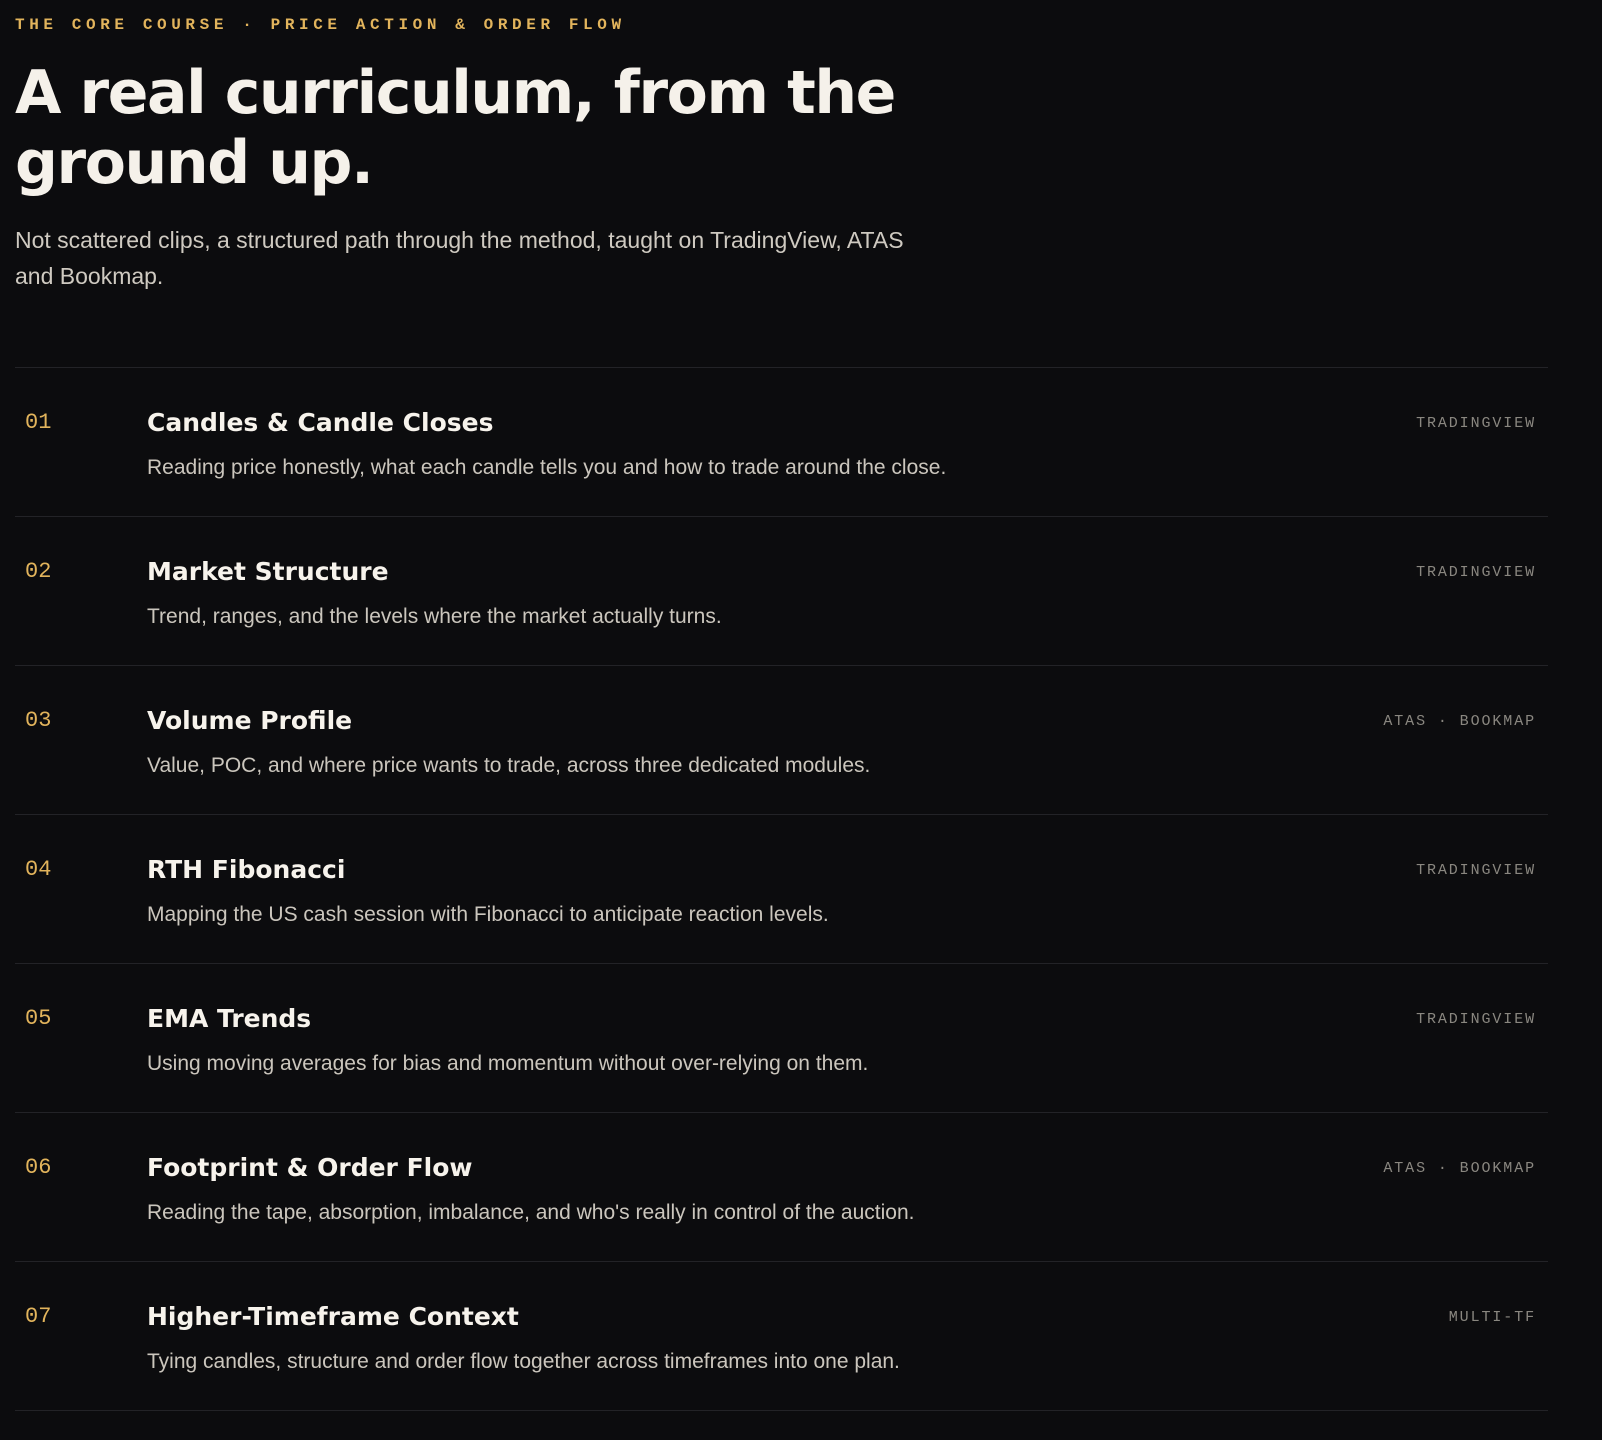 This screenshot has height=1440, width=1602. I want to click on module-number: 06, so click(38, 1167).